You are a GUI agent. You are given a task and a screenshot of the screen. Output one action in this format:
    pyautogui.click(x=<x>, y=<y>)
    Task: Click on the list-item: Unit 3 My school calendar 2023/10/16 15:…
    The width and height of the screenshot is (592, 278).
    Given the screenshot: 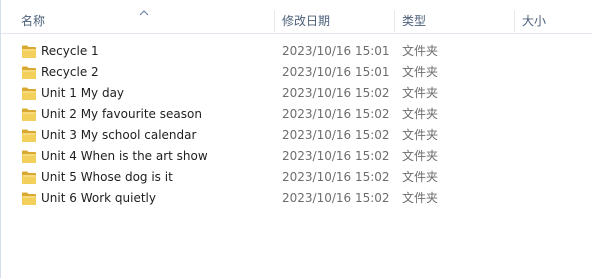 What is the action you would take?
    pyautogui.click(x=296, y=135)
    